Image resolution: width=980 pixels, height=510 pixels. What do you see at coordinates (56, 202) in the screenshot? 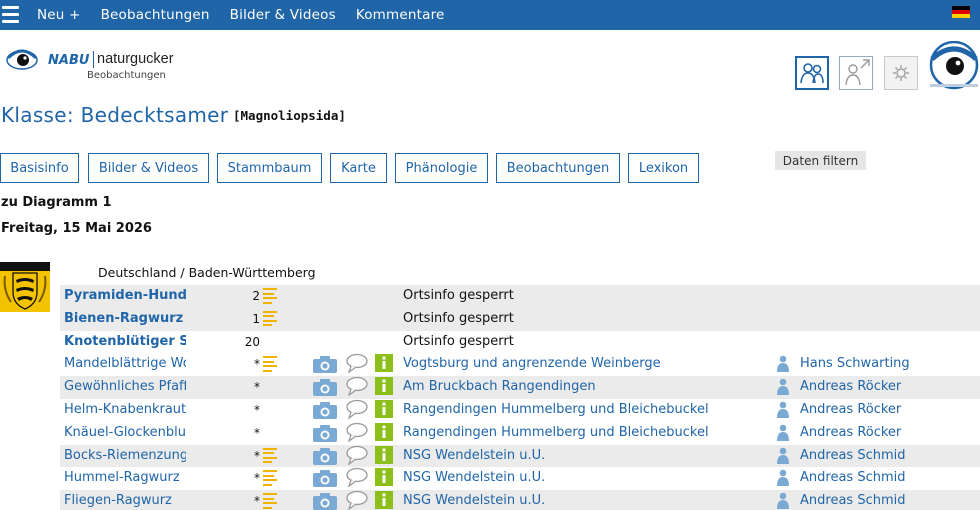
I see `diagram-link: zu Diagramm 1` at bounding box center [56, 202].